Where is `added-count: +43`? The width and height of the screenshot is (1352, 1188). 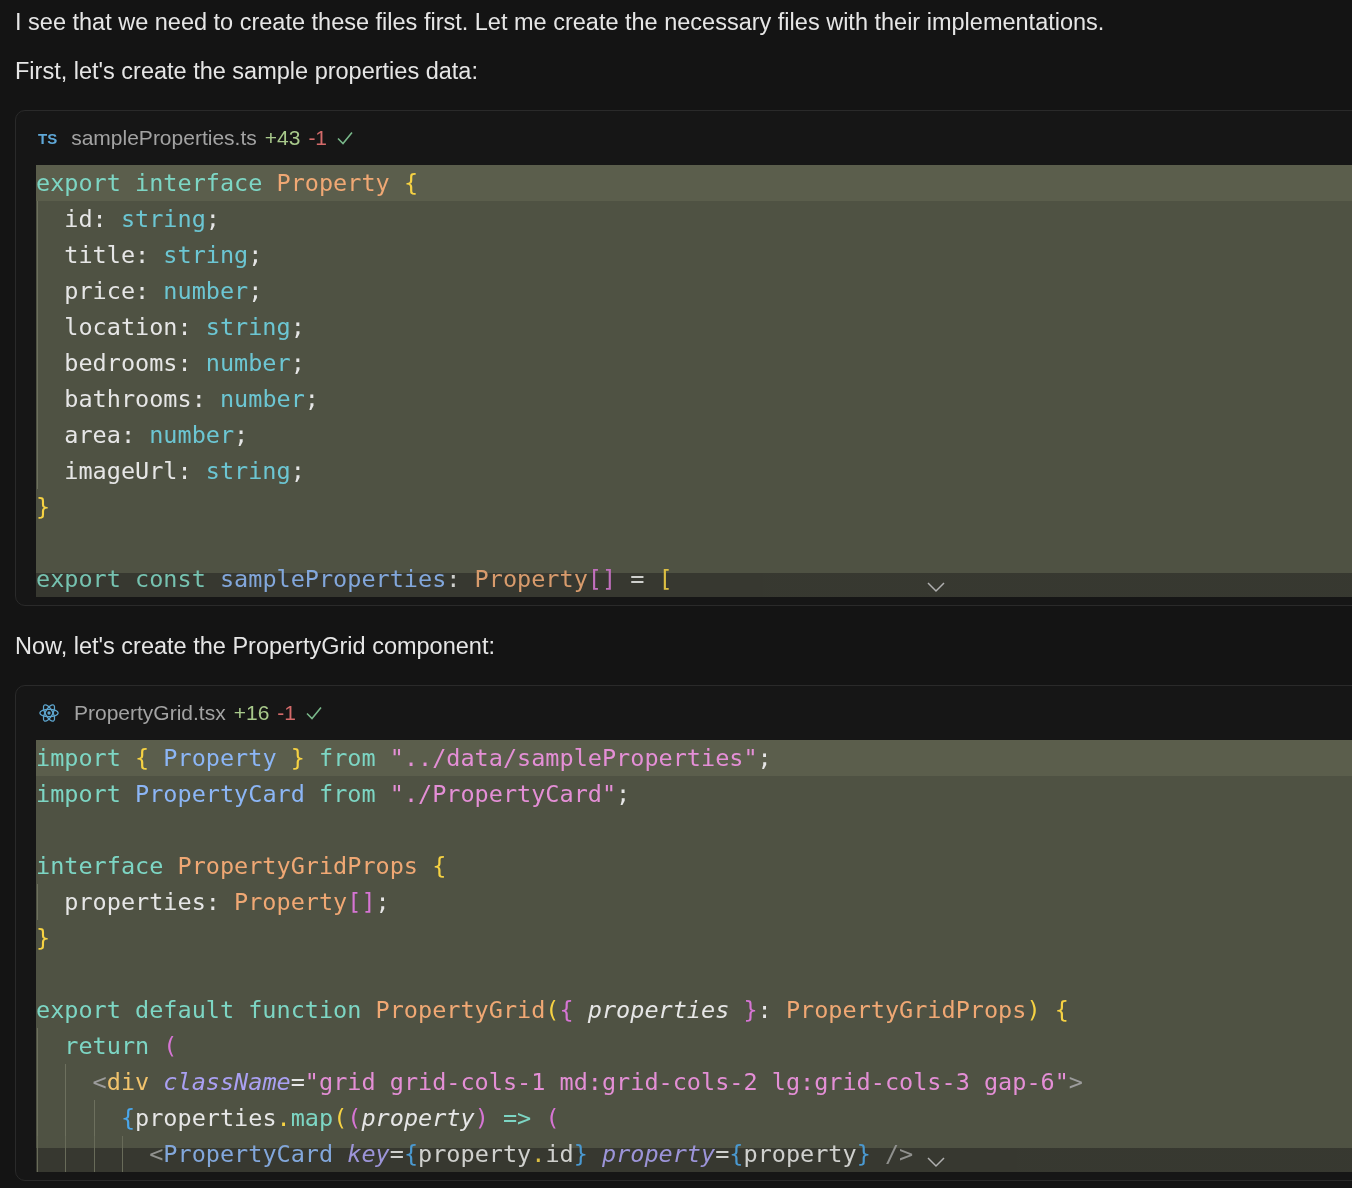
added-count: +43 is located at coordinates (282, 138).